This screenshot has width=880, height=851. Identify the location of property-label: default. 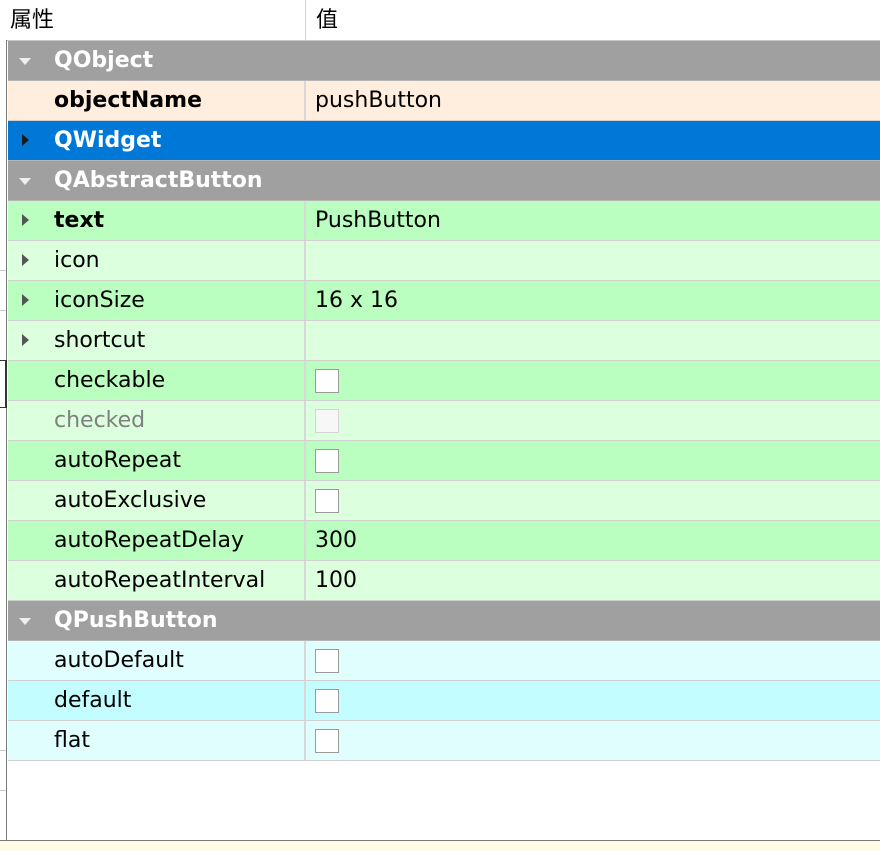
(93, 700).